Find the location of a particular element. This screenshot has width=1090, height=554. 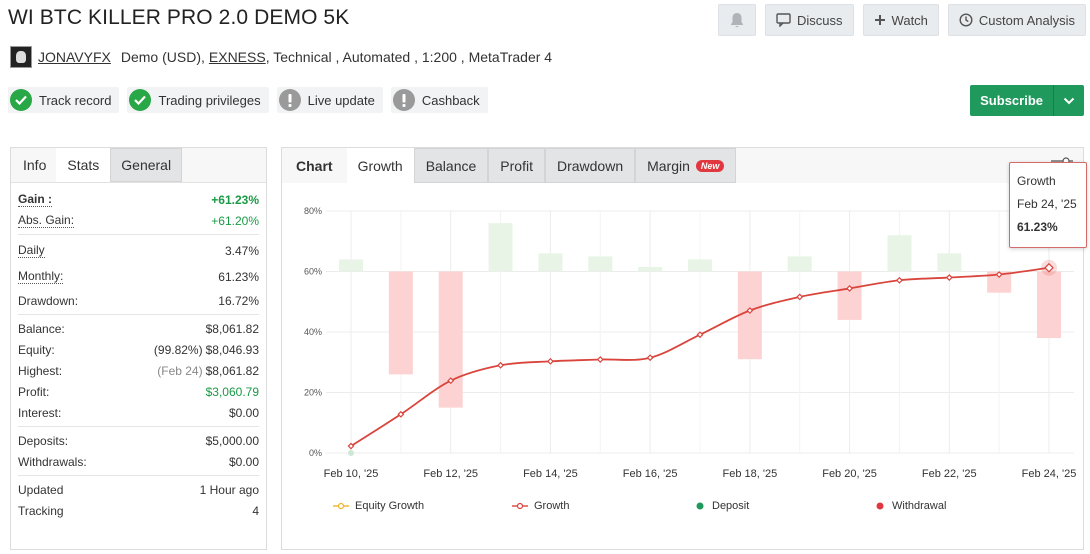

x-tick-label: Feb 14, '25 is located at coordinates (550, 474).